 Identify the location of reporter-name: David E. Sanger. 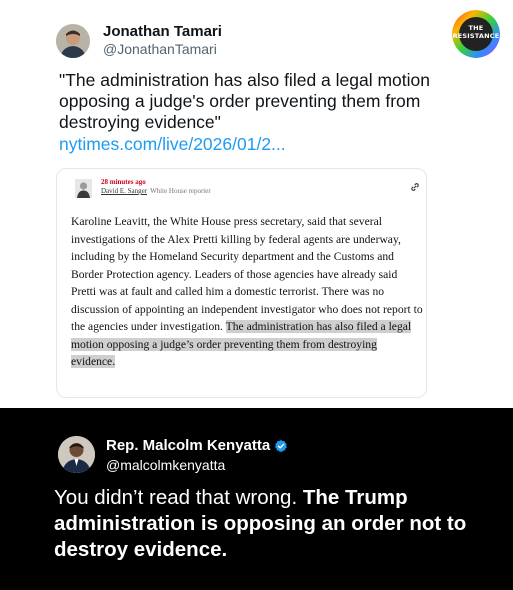
(124, 191).